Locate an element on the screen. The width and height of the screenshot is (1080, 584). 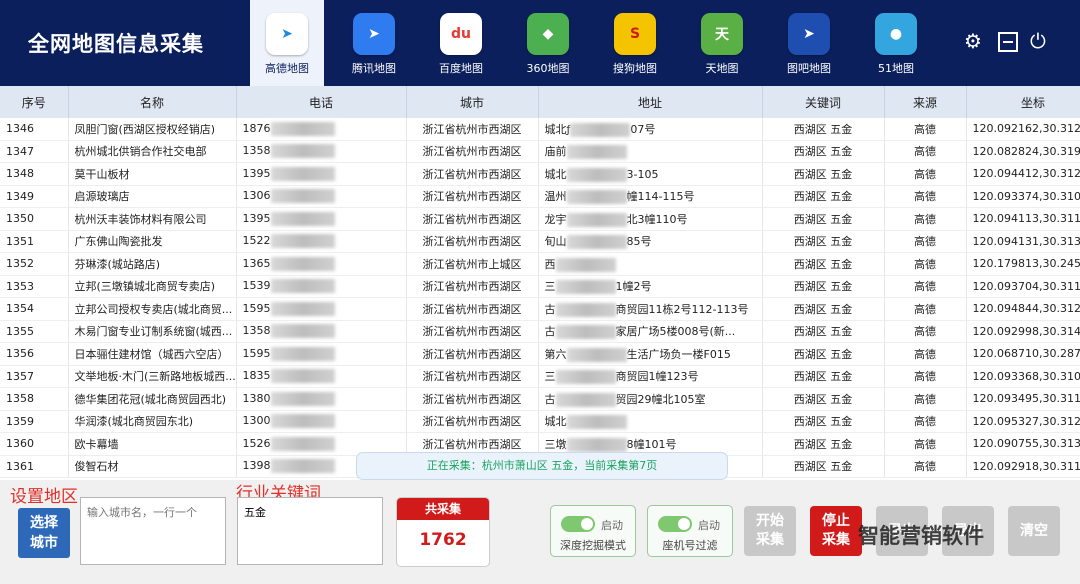
map-tab-3: ◆ 360地图 is located at coordinates (548, 43).